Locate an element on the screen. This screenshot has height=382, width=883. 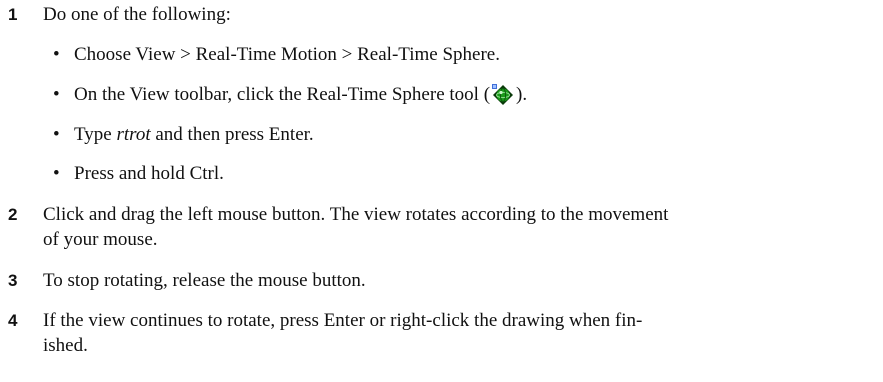
bullet-text: Type rtrot and then press Enter. is located at coordinates (474, 134).